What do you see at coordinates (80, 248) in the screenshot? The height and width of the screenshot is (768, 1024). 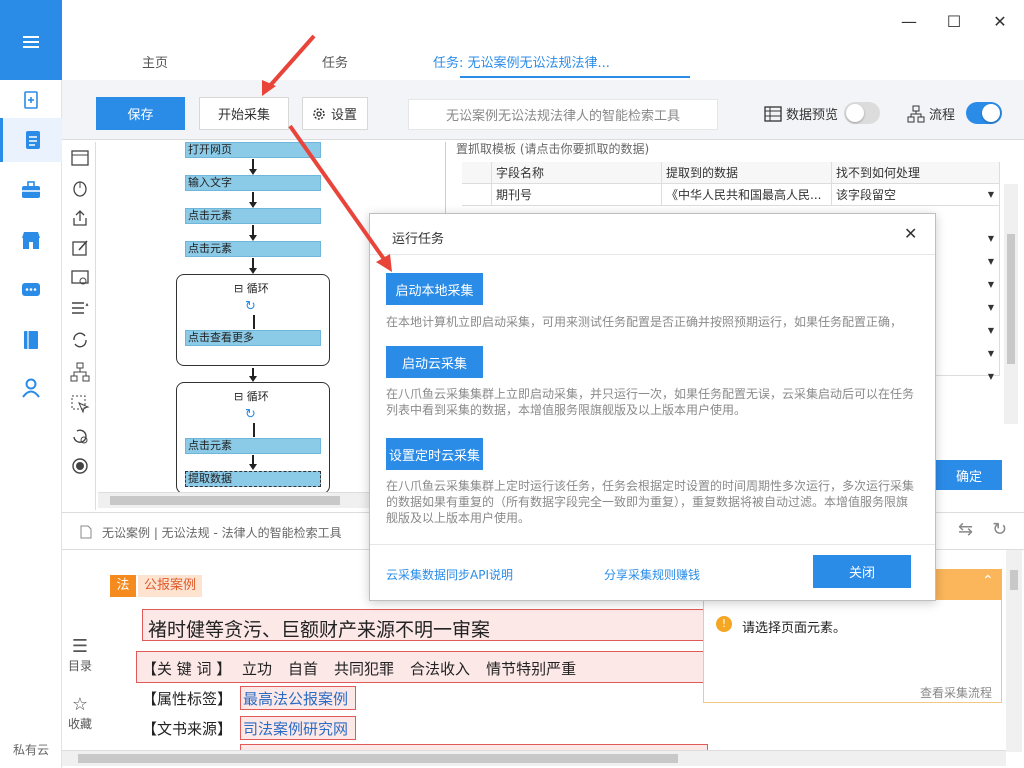 I see `edit-tool-icon` at bounding box center [80, 248].